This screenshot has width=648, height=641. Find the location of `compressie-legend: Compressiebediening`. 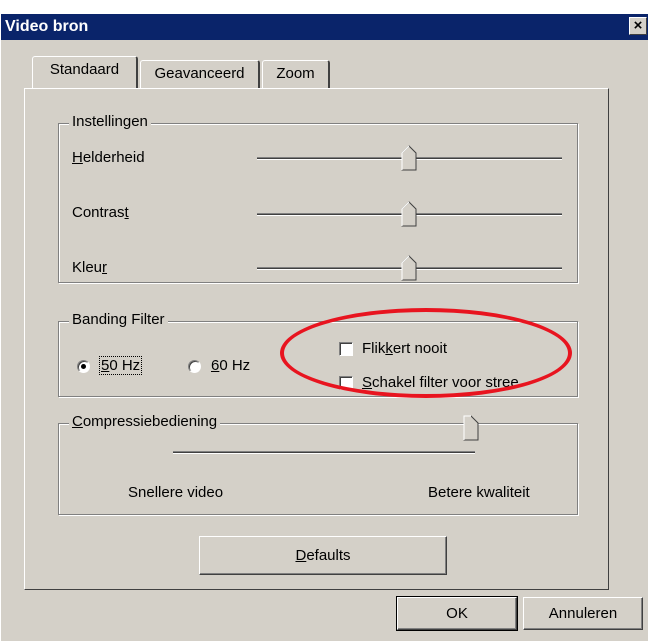

compressie-legend: Compressiebediening is located at coordinates (145, 421).